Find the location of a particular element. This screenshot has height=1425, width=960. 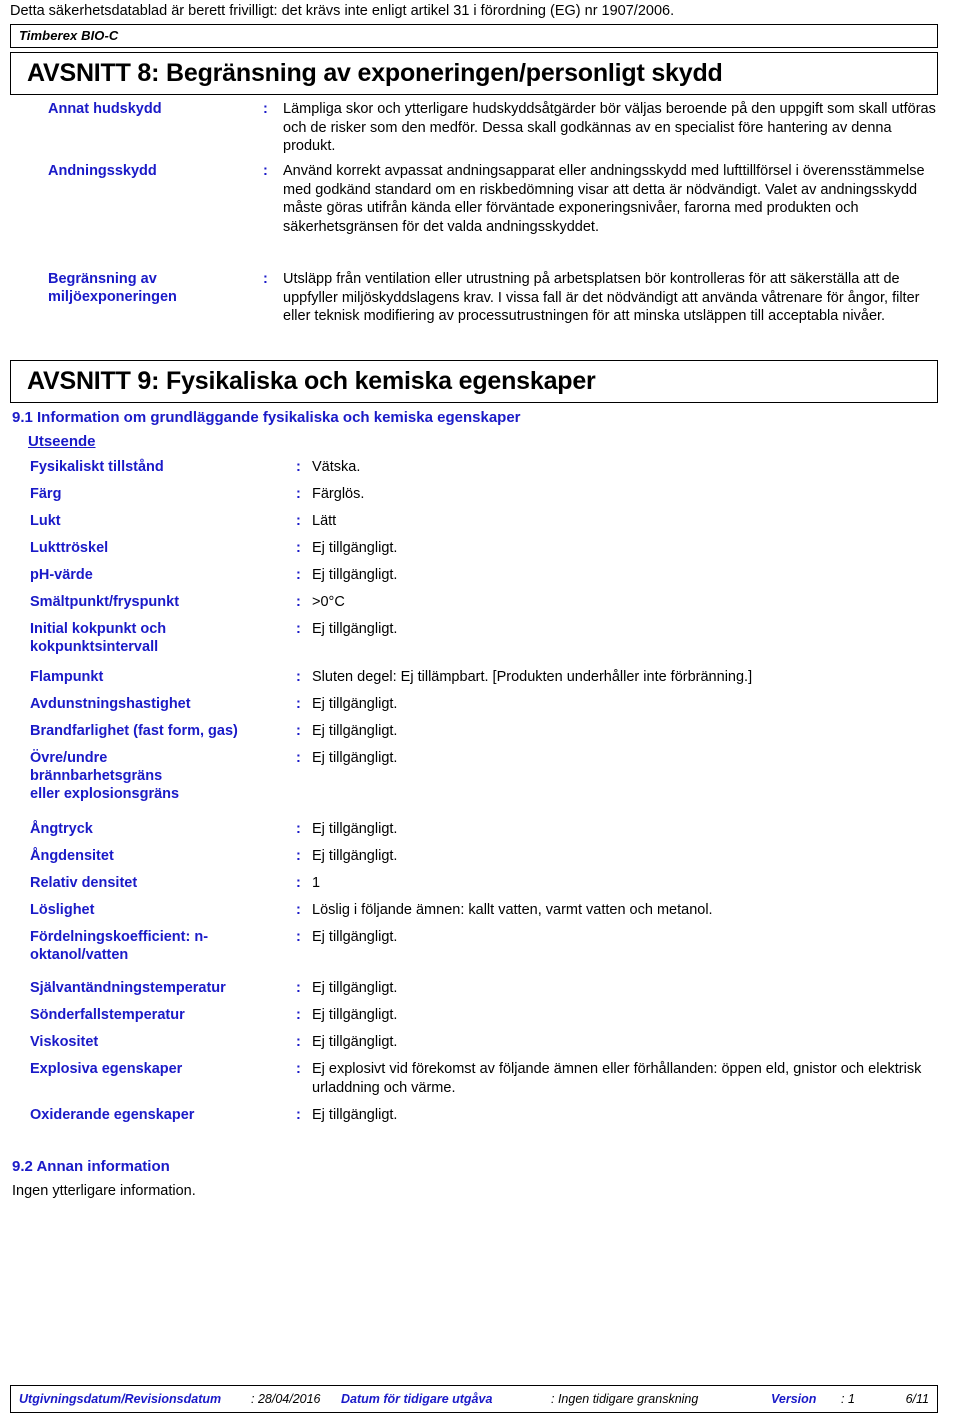

fysikaliskt-tillstand-label: Fysikaliskt tillstånd is located at coordinates (97, 467).